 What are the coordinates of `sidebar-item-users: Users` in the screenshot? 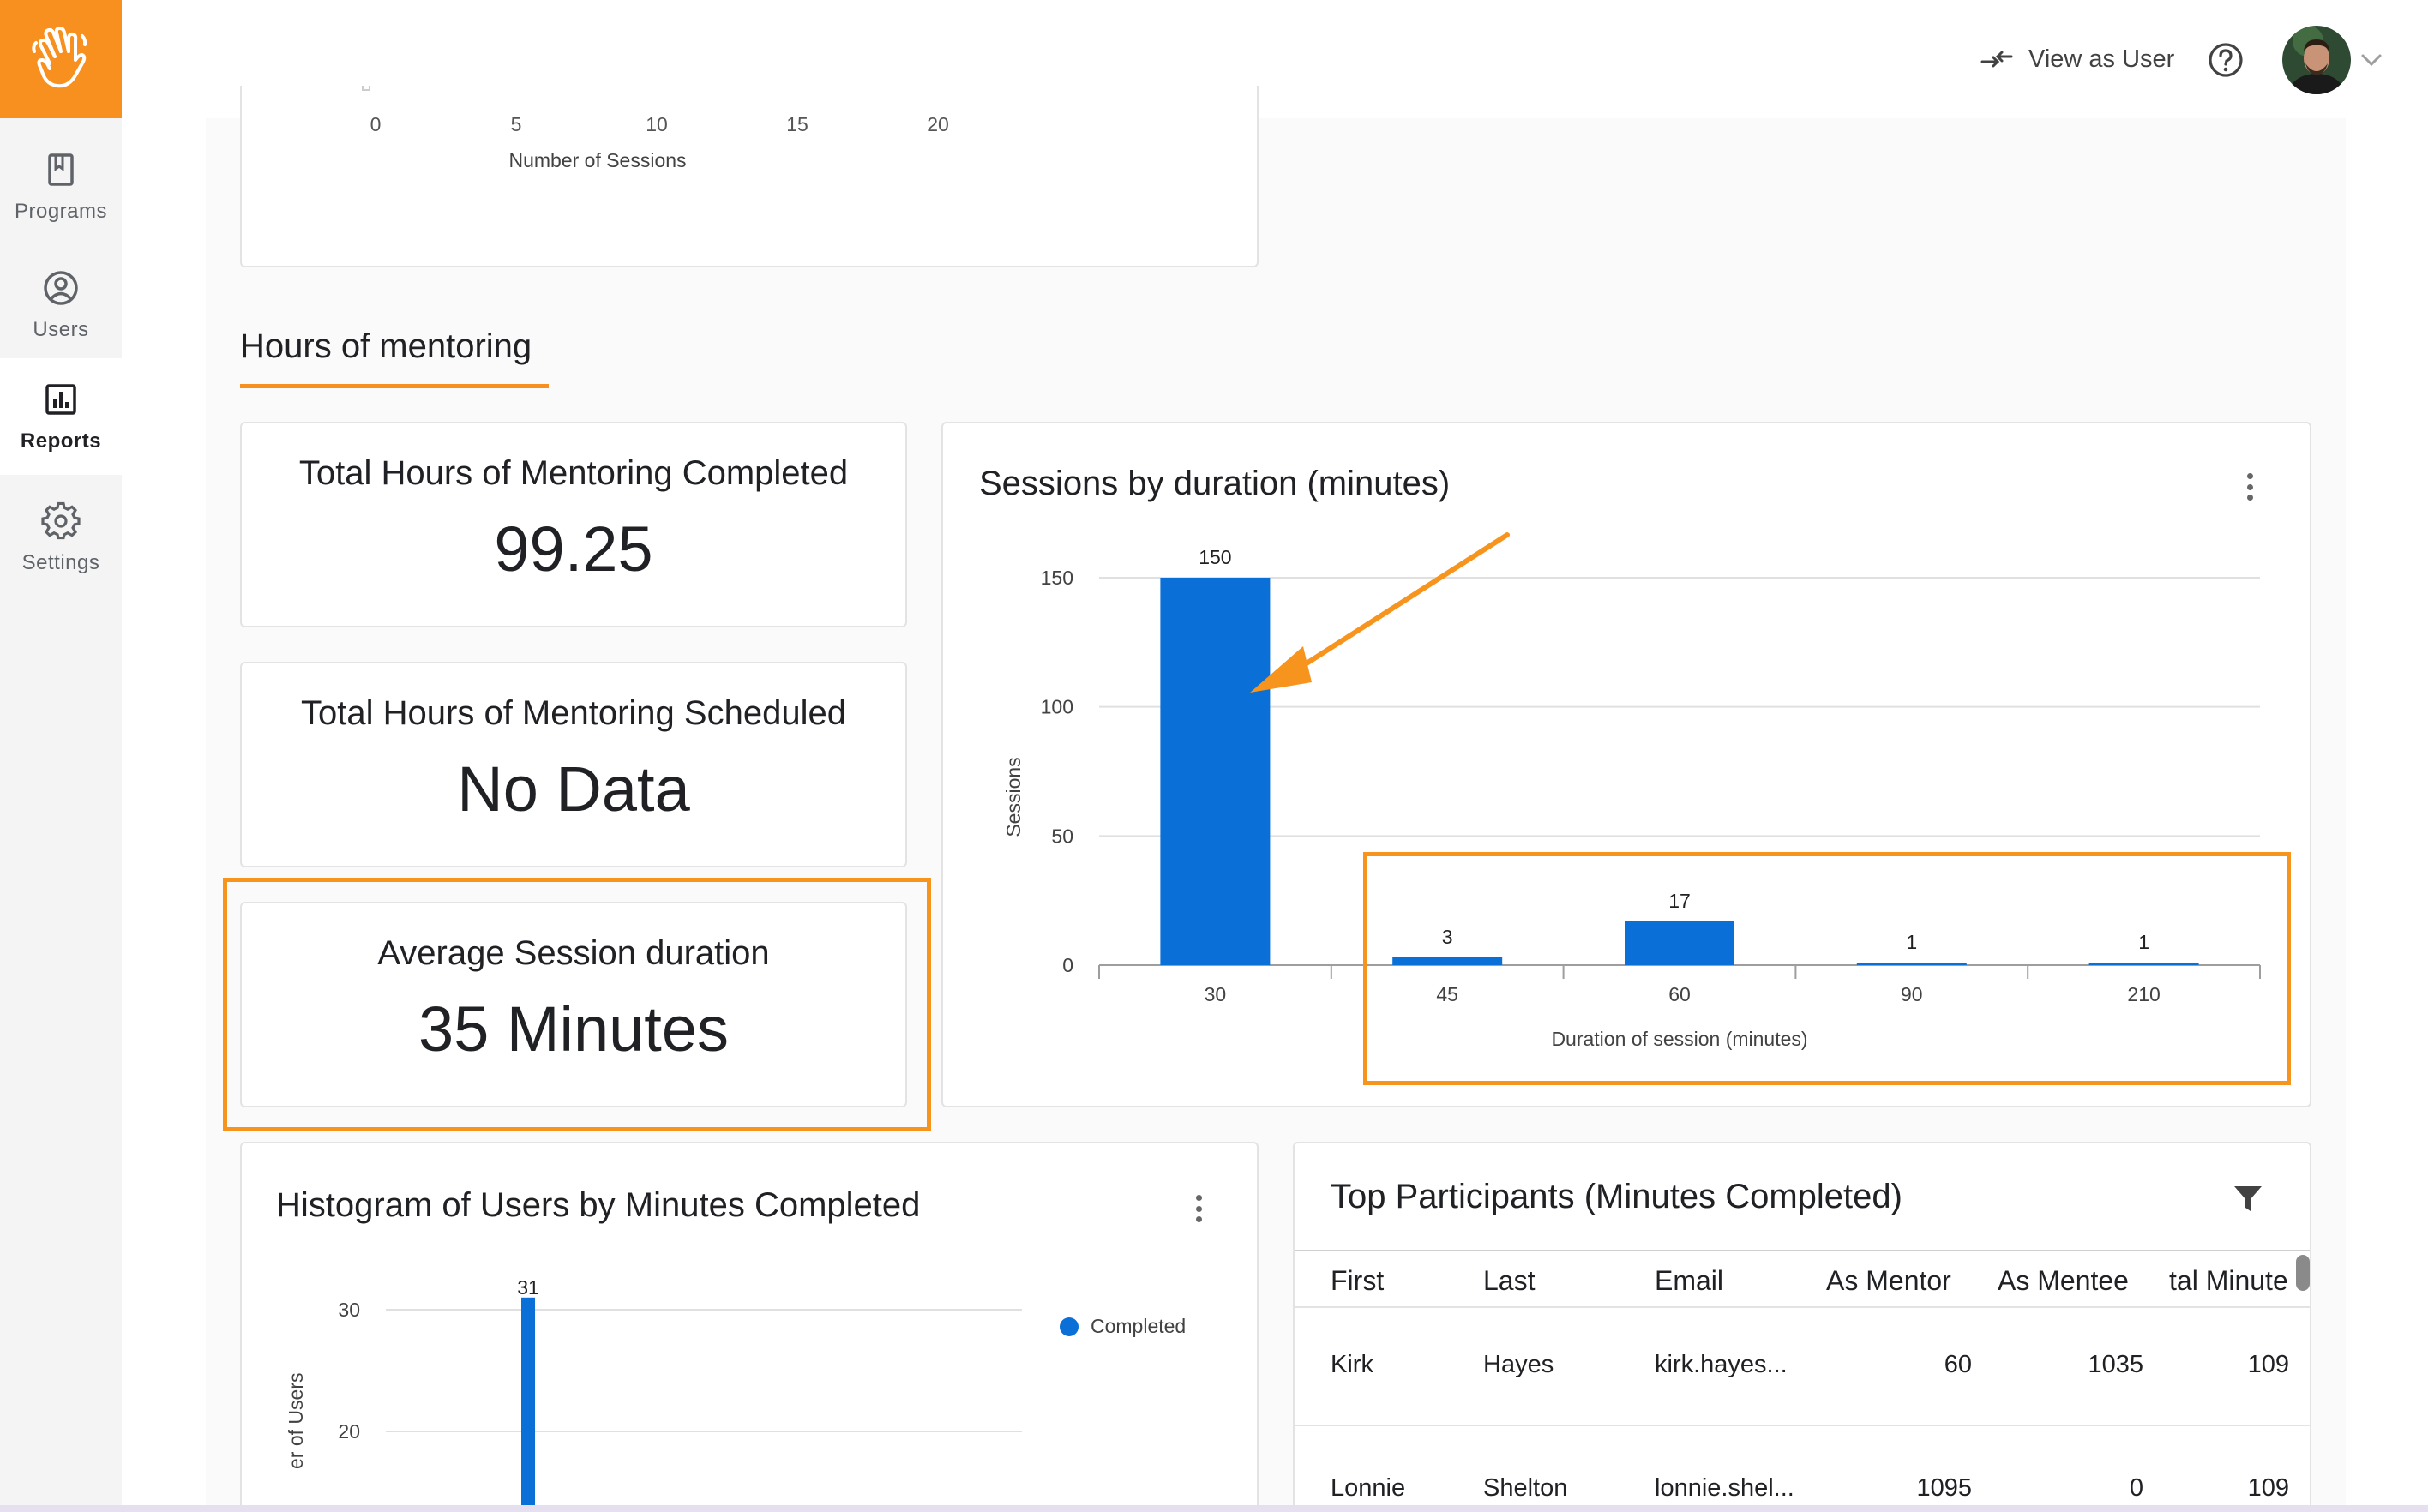 It's located at (61, 305).